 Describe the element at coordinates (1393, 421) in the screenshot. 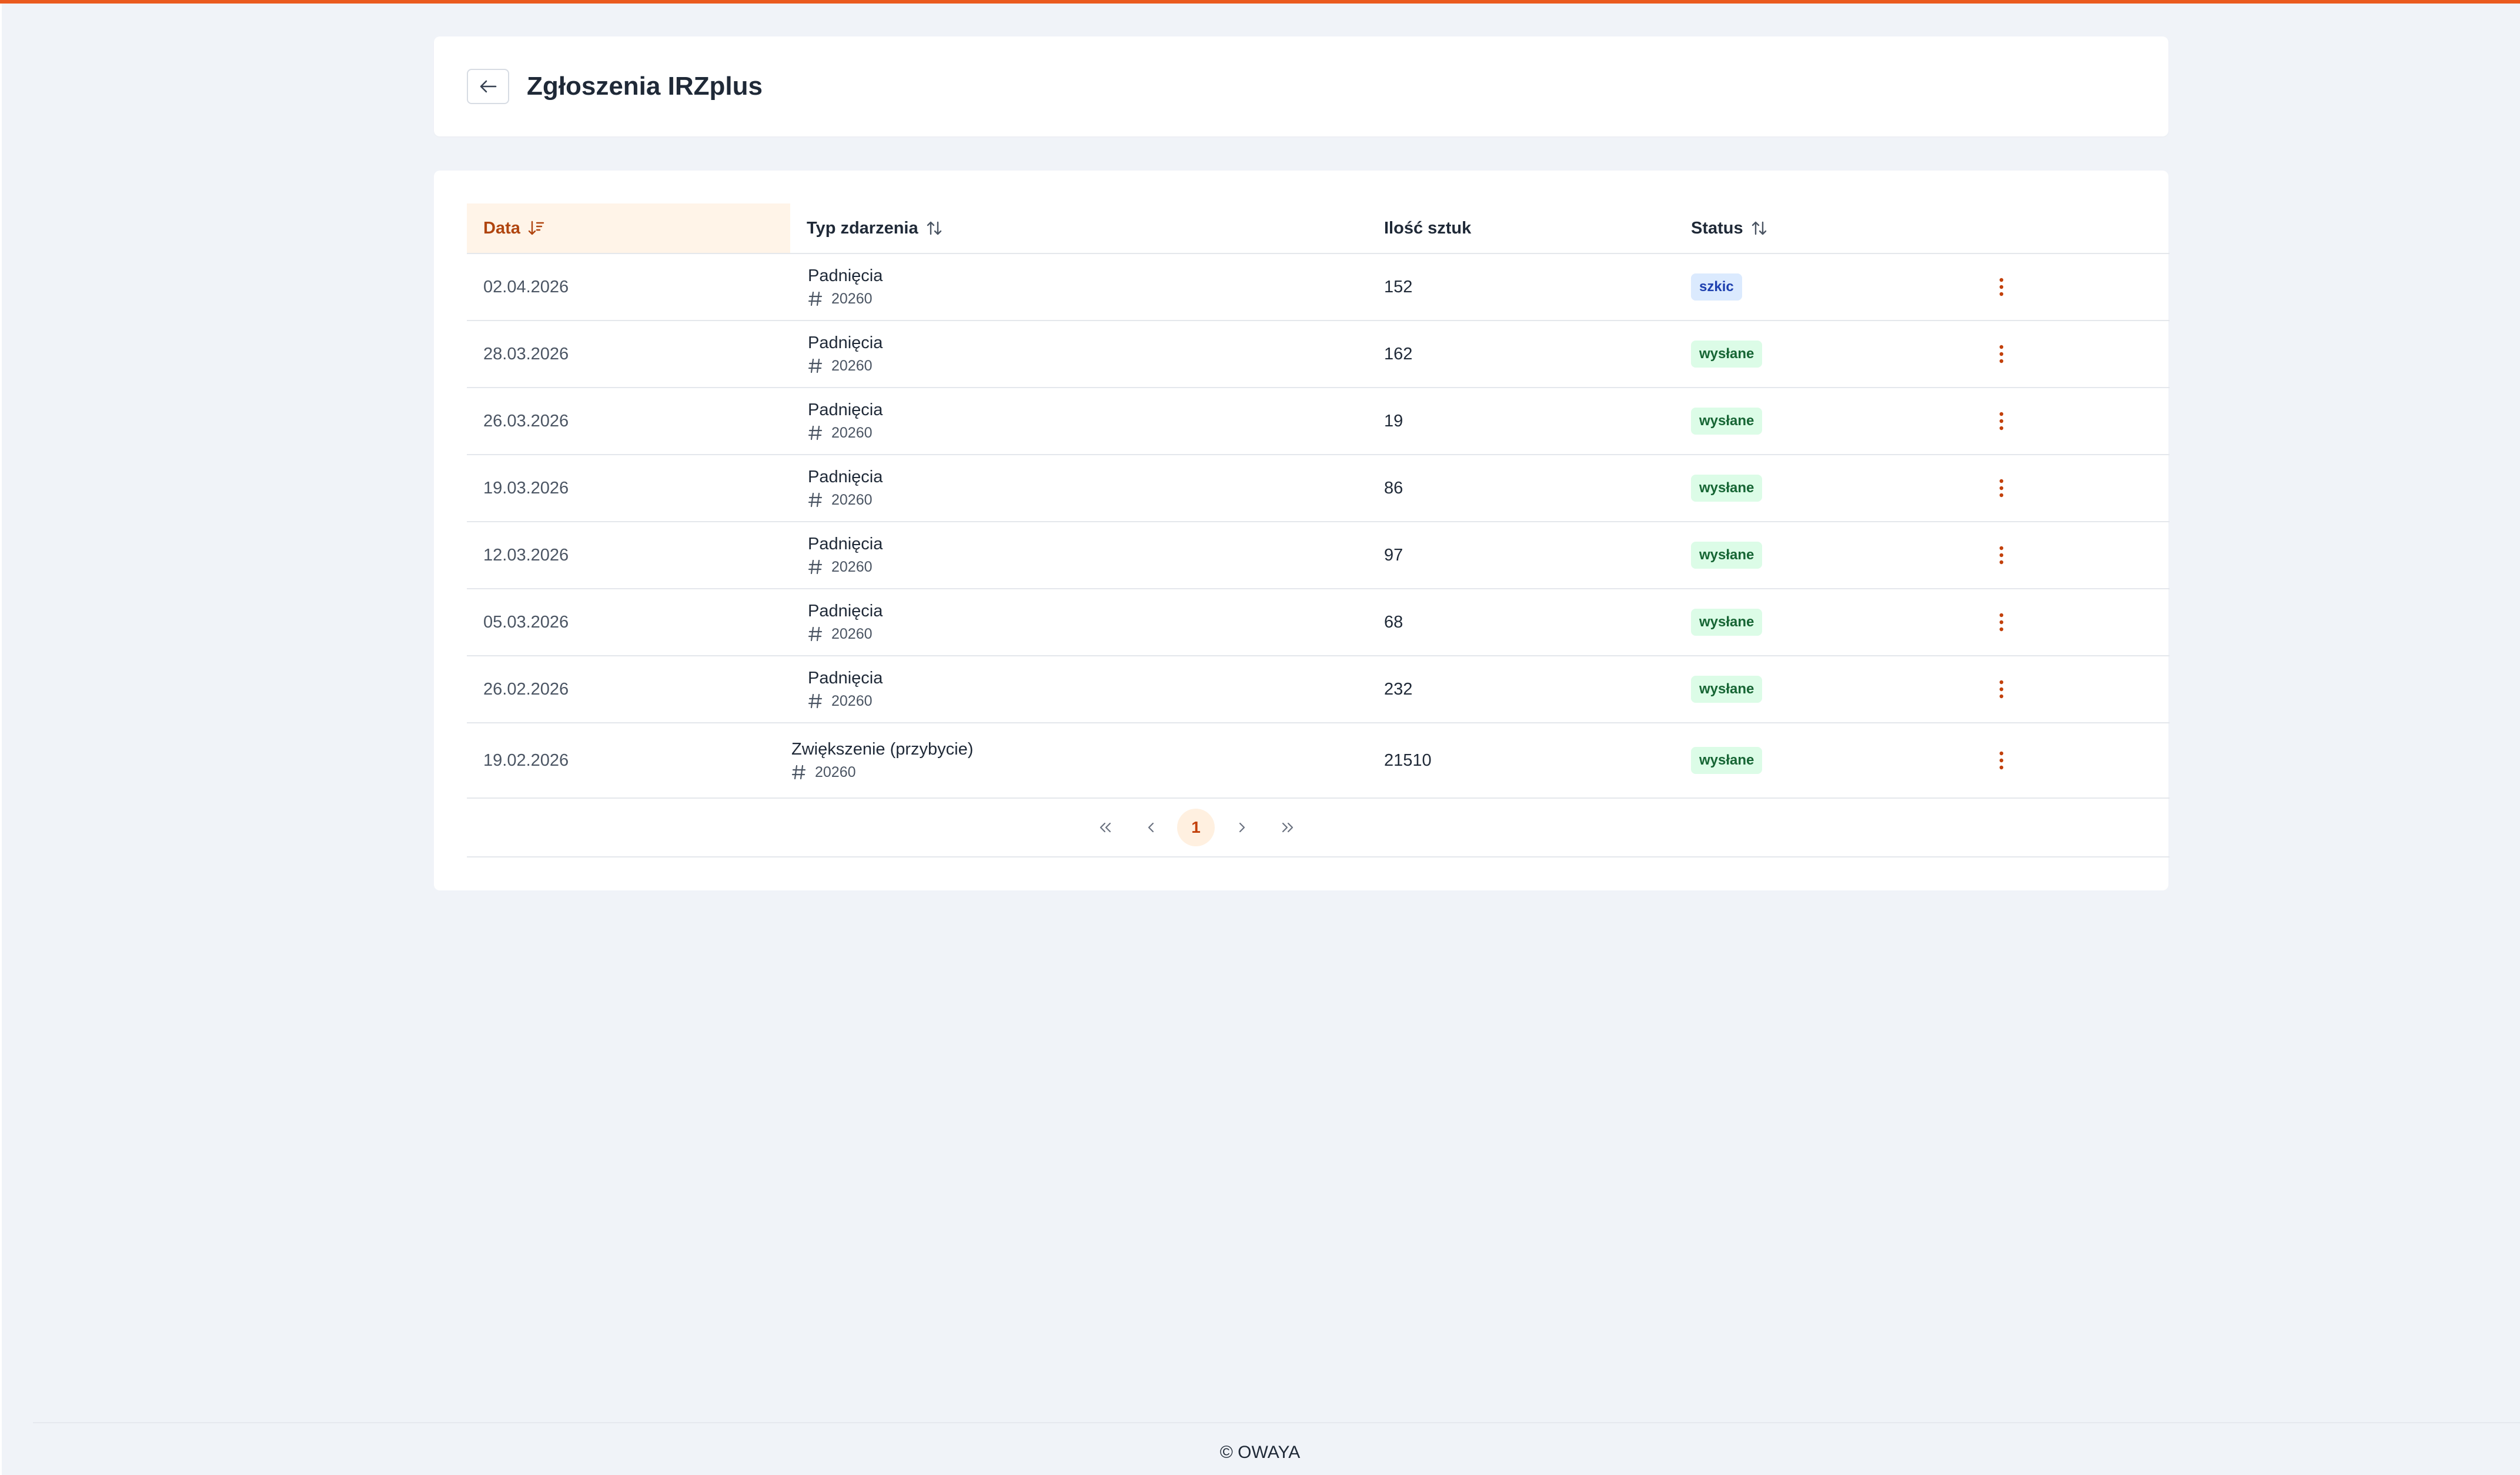

I see `row-quantity: 19` at that location.